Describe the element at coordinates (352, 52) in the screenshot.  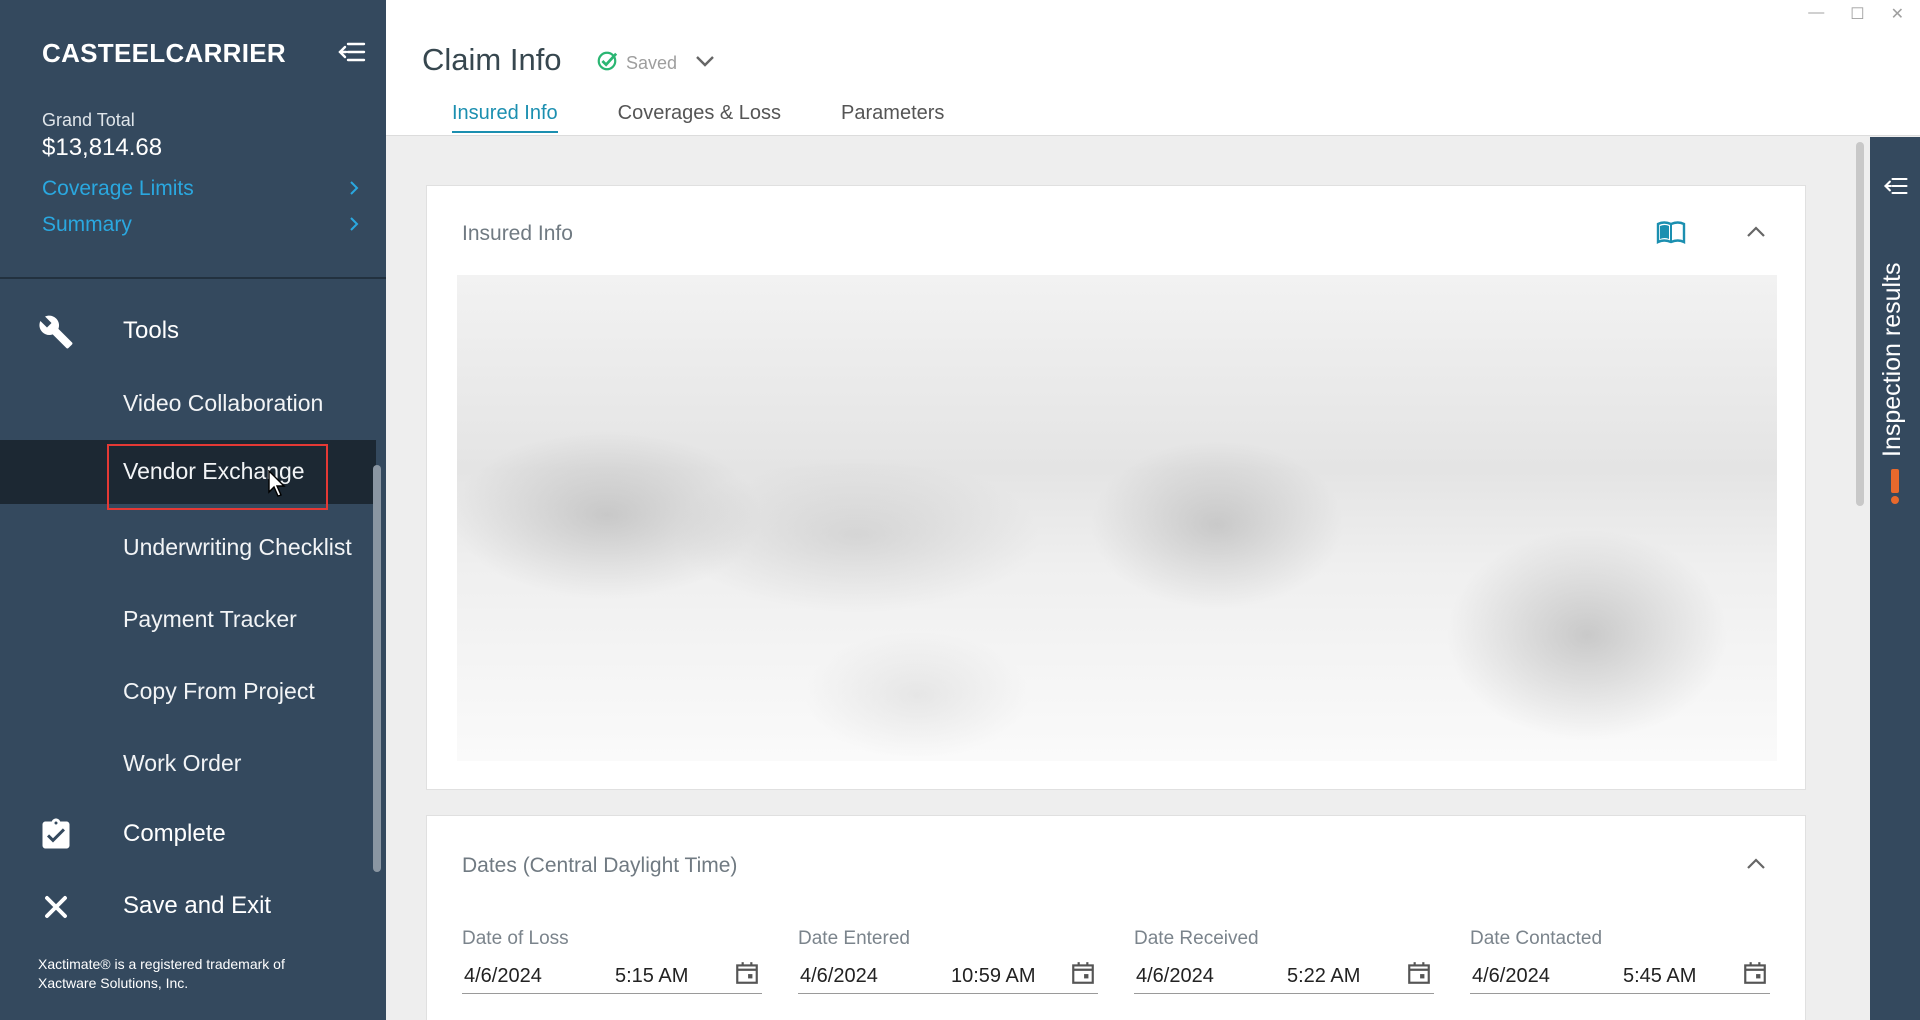
I see `sidebar-collapse-icon` at that location.